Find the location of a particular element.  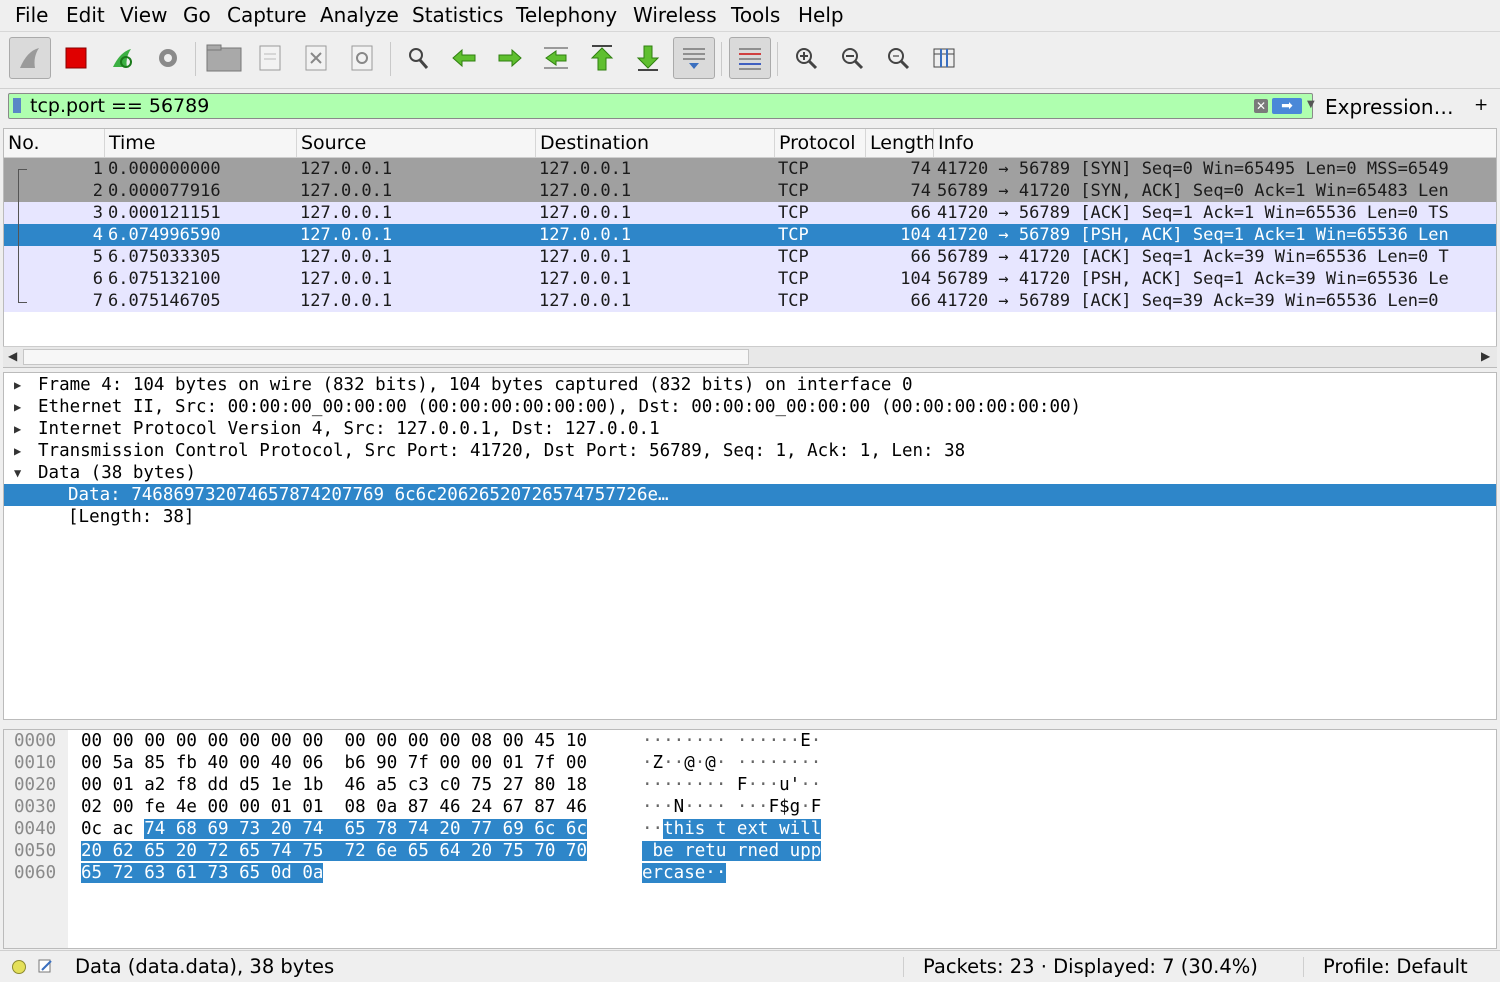

hex-byte: 0c is located at coordinates (91, 829).